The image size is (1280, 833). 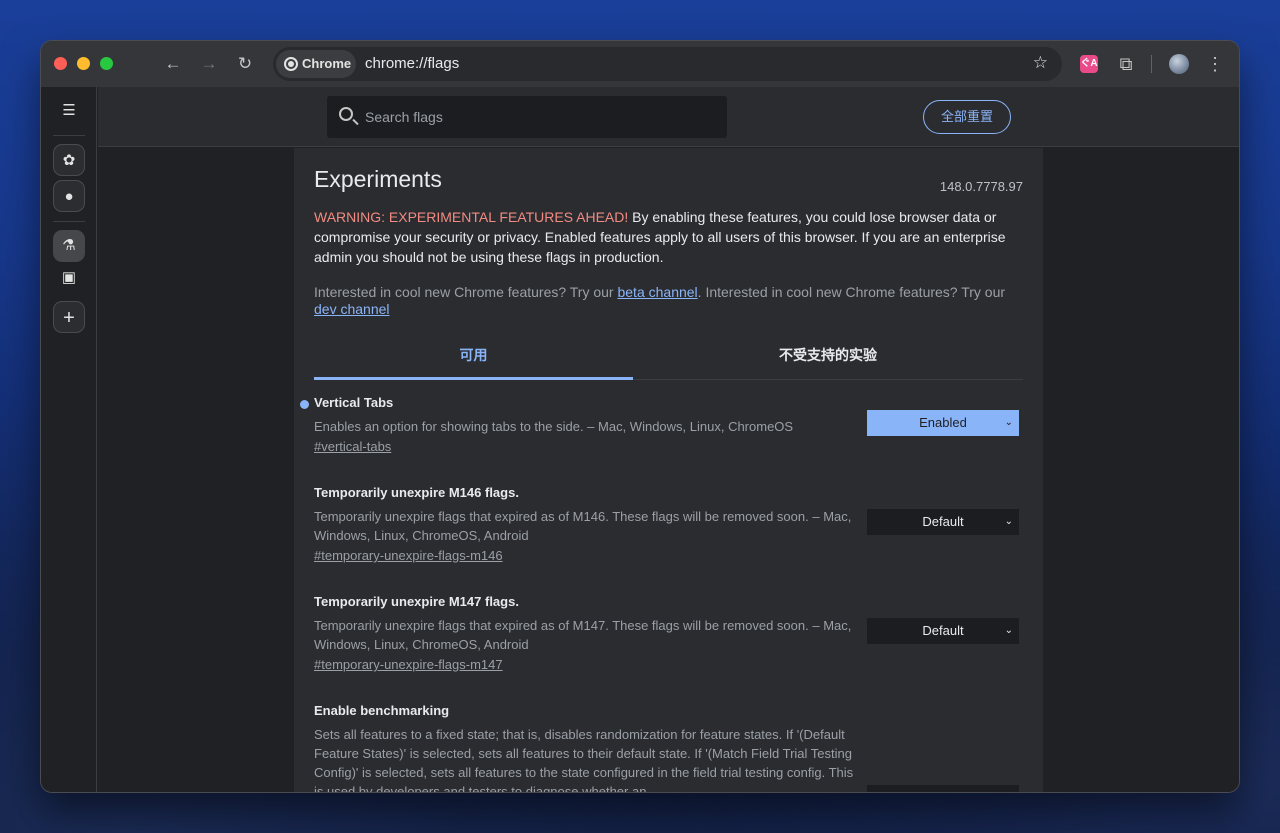 What do you see at coordinates (1126, 64) in the screenshot?
I see `extensions-puzzle-icon: ⧉` at bounding box center [1126, 64].